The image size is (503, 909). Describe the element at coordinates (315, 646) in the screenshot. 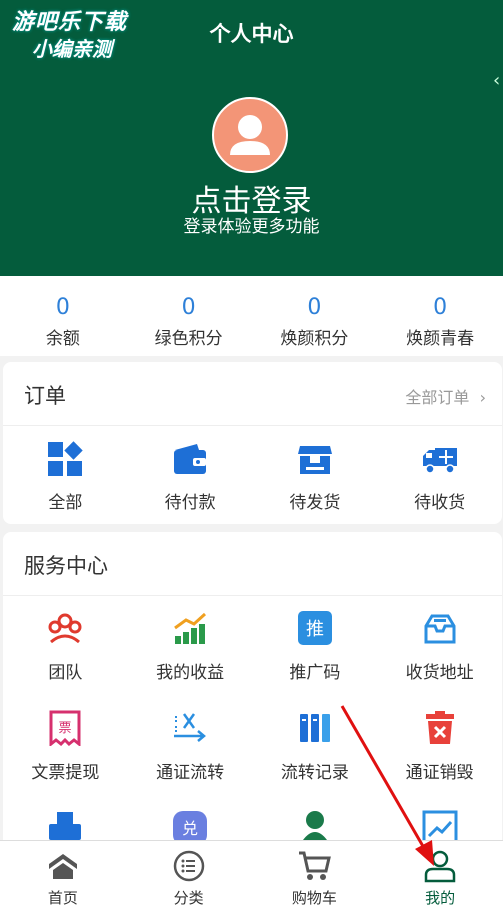

I see `service-promo-code-button: 推 推广码` at that location.